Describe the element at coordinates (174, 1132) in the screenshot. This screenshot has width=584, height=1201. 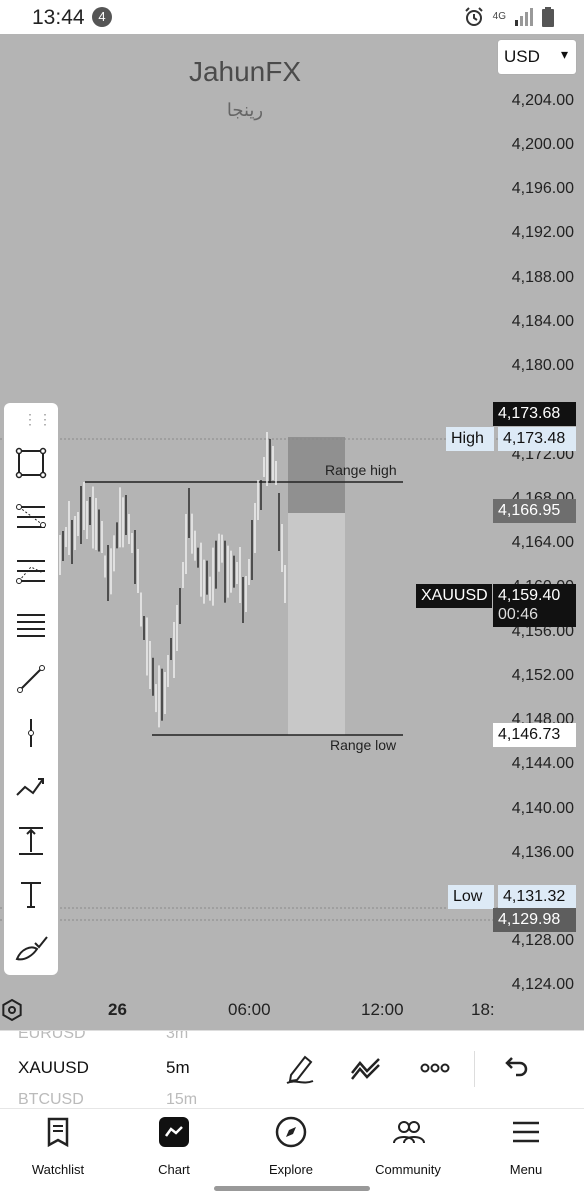
I see `chart-icon` at that location.